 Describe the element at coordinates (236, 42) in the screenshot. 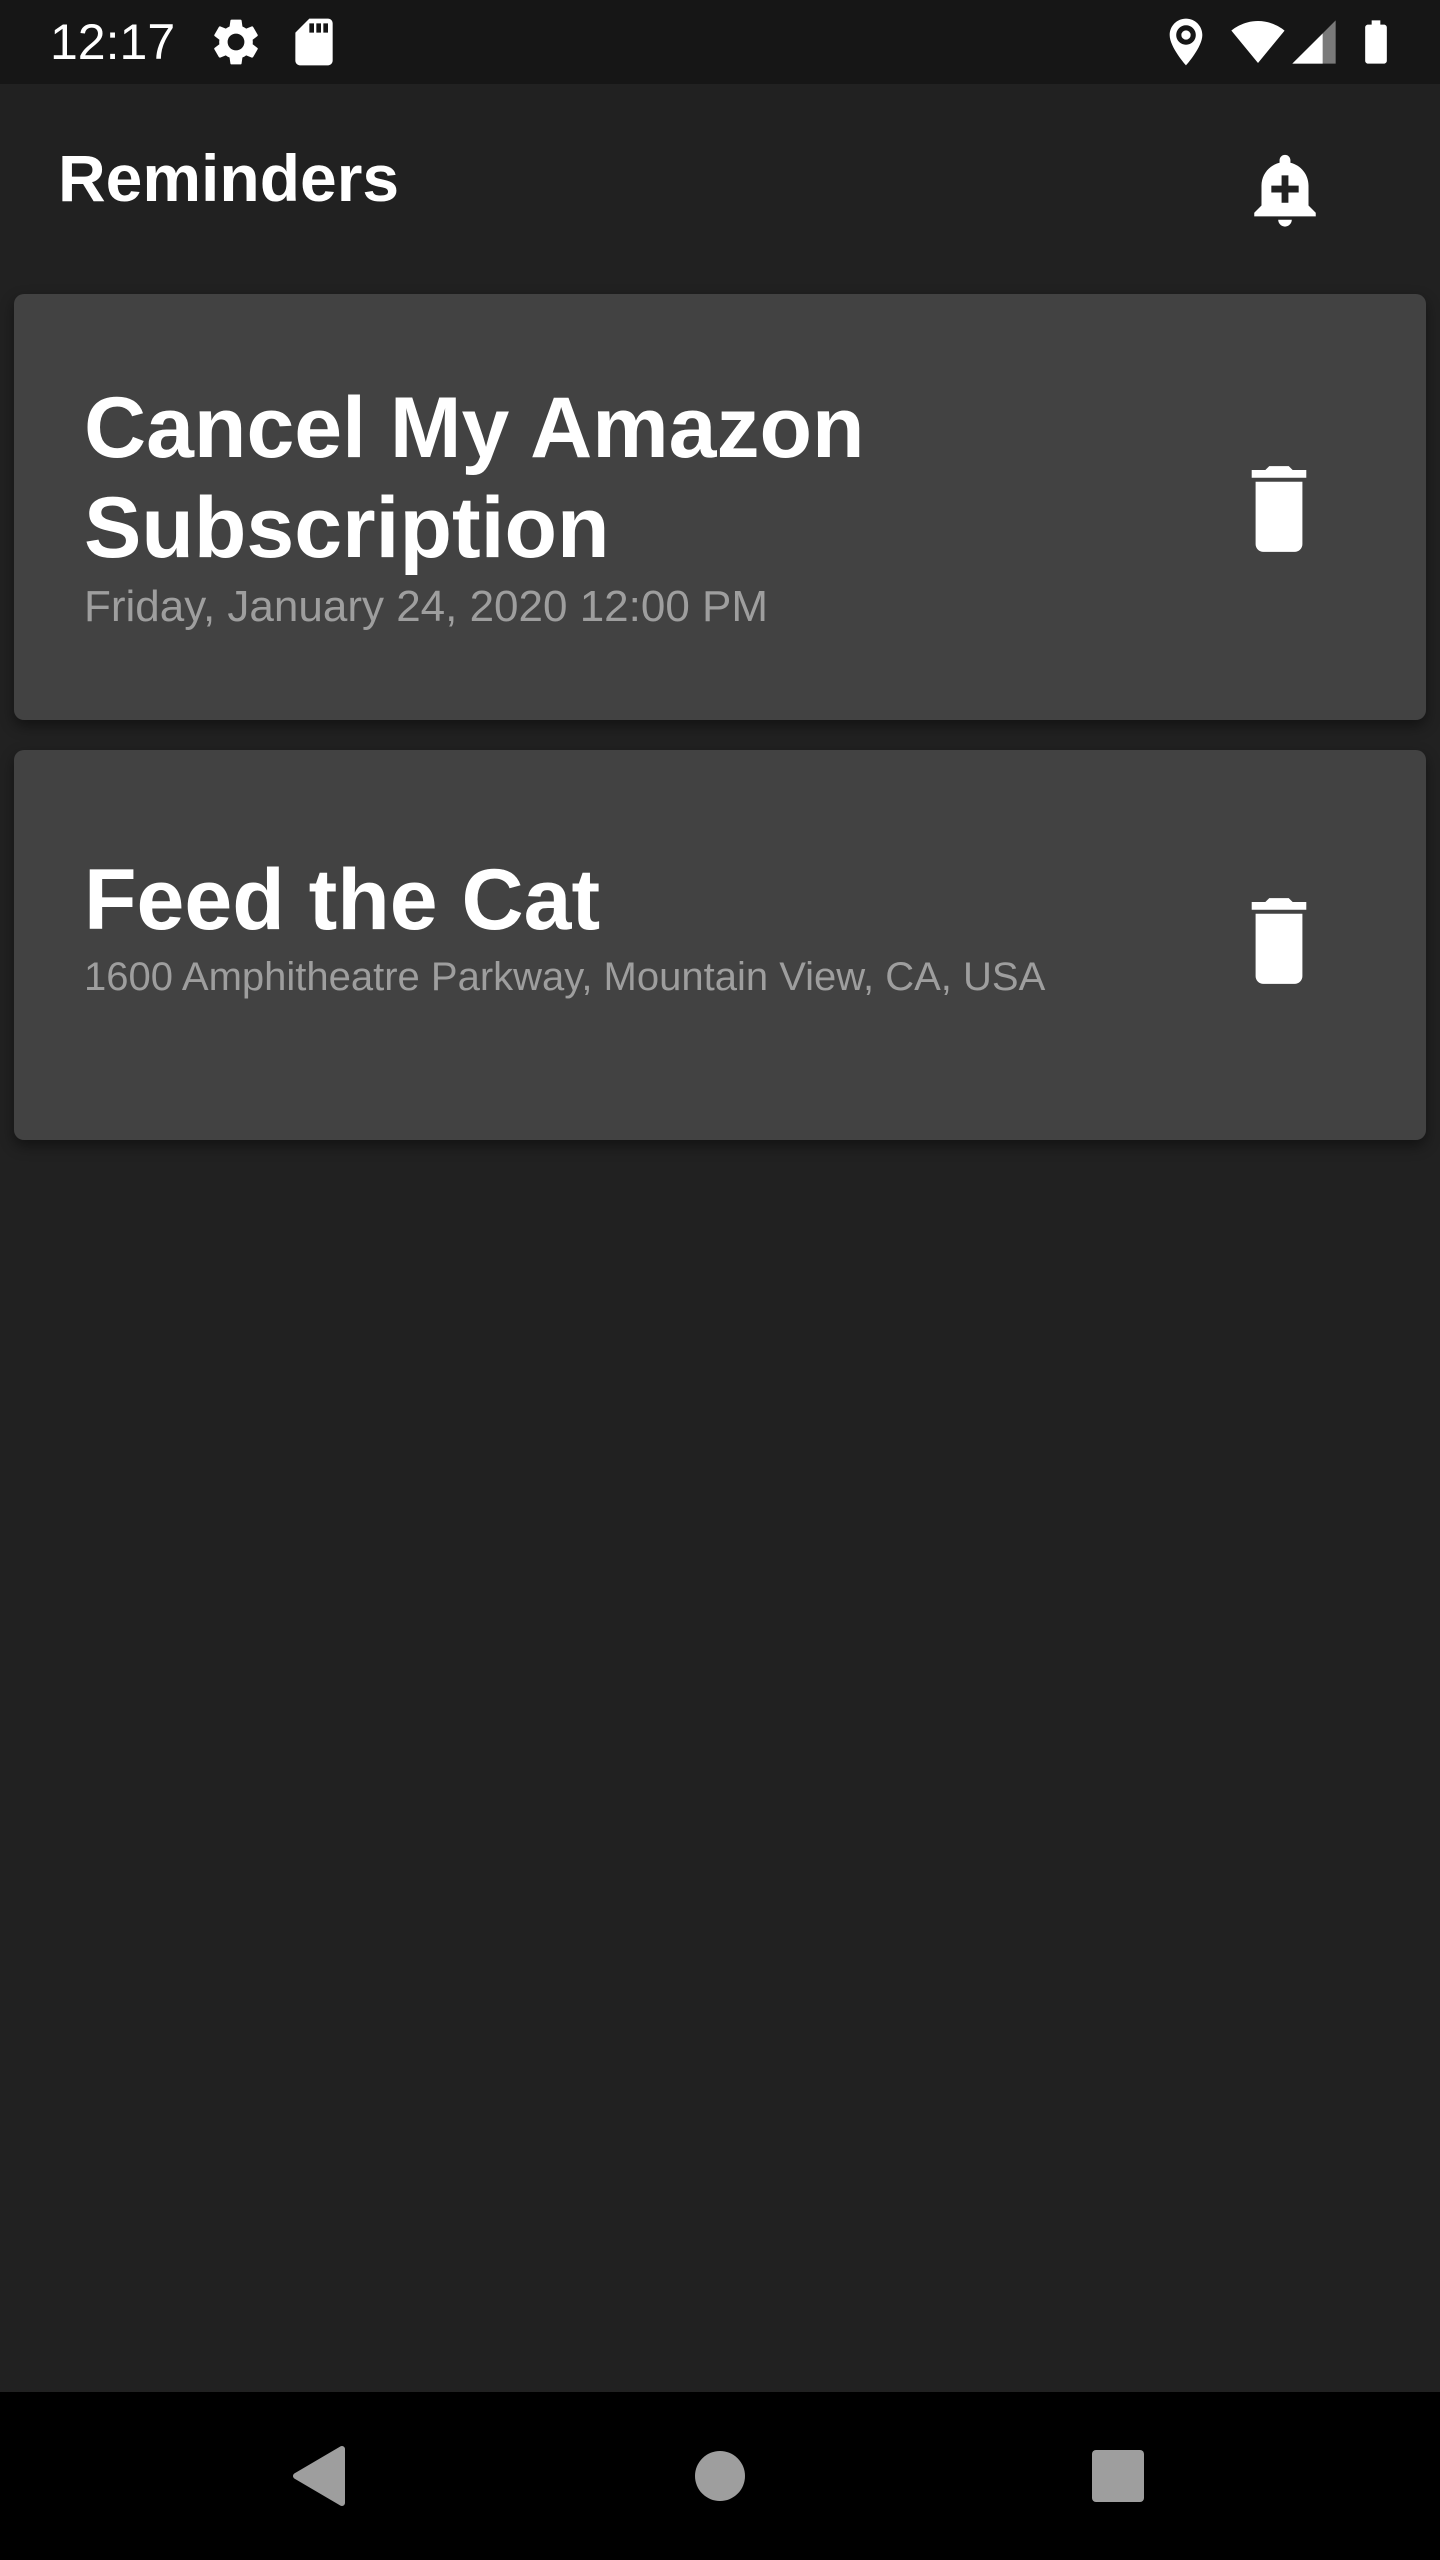

I see `gear-icon` at that location.